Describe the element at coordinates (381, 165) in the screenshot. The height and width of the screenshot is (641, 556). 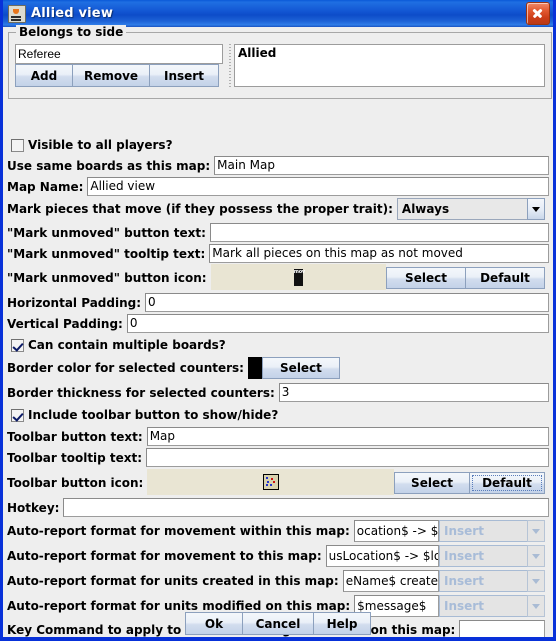
I see `use-same-boards-input: Main Map` at that location.